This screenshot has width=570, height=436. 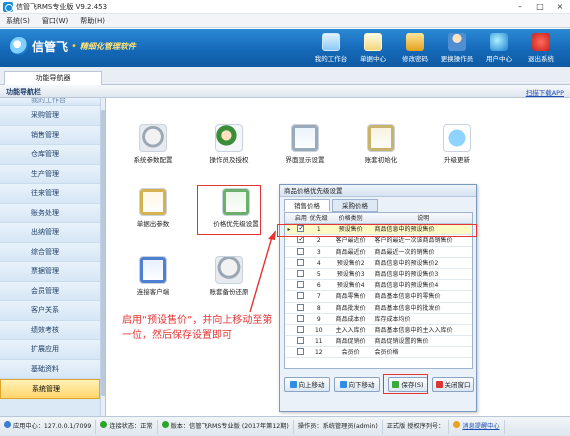 What do you see at coordinates (350, 342) in the screenshot?
I see `category-cell: 商品促销价` at bounding box center [350, 342].